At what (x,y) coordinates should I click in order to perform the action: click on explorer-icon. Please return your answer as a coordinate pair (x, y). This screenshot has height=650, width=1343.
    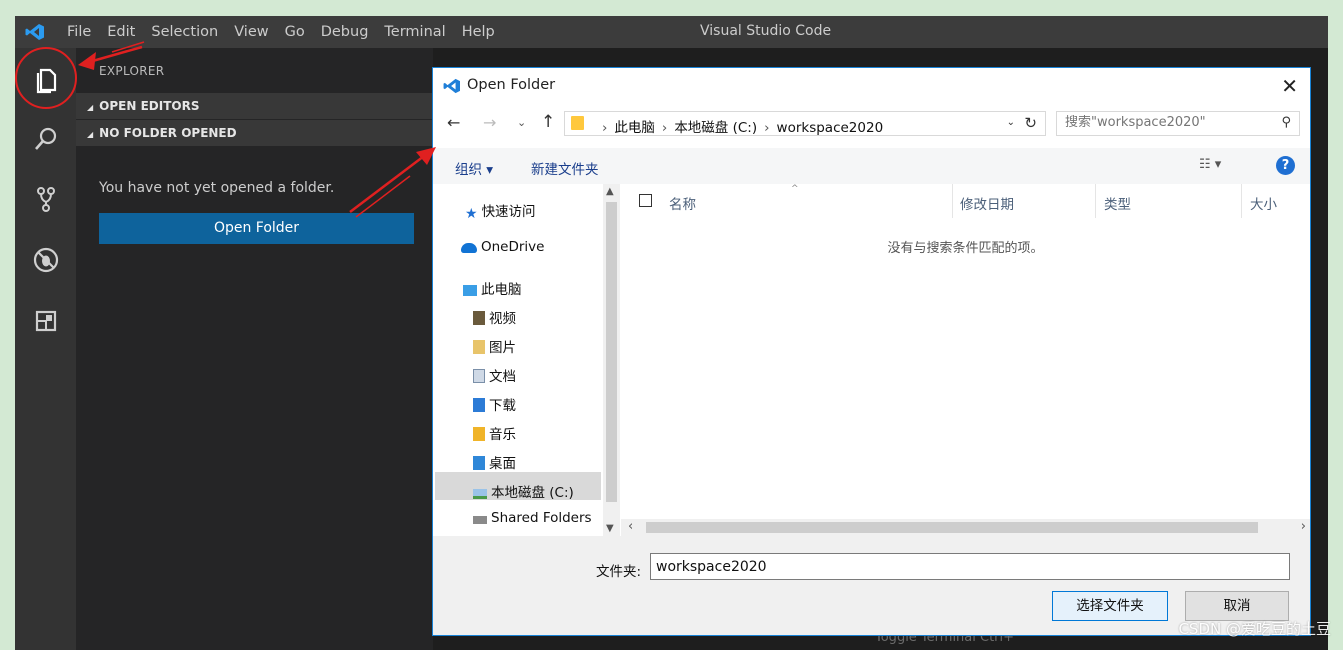
    Looking at the image, I should click on (46, 81).